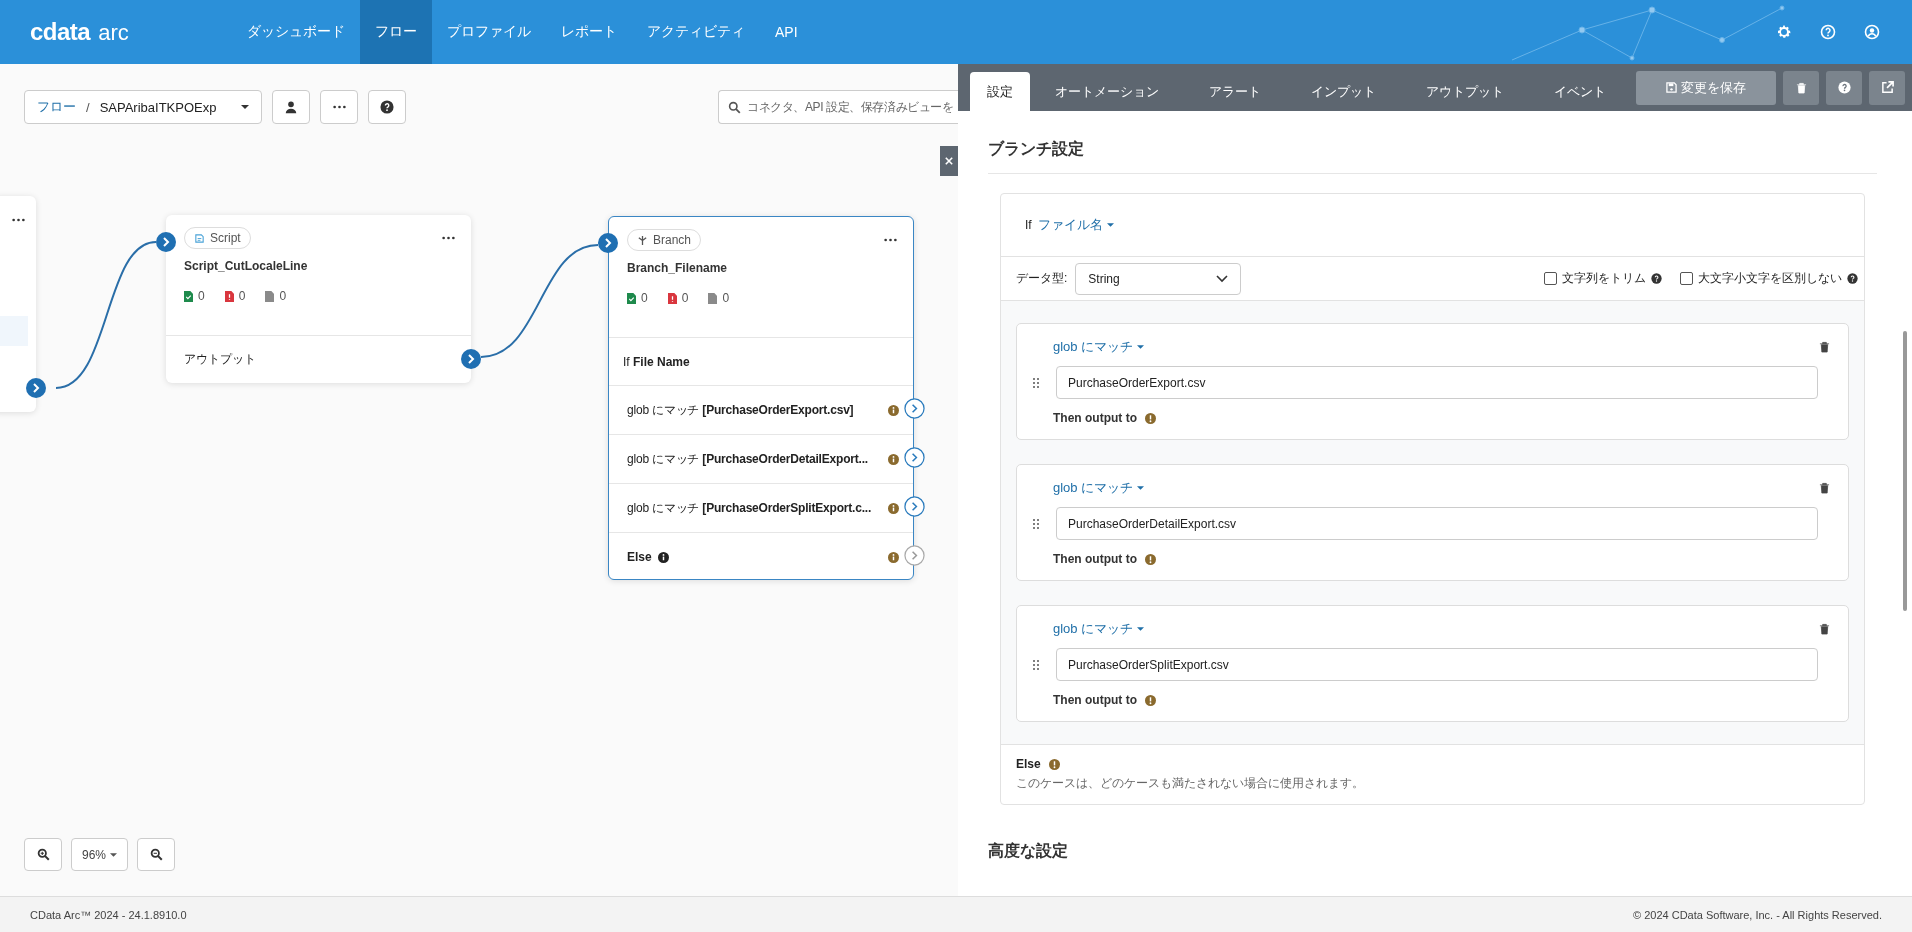 The image size is (1912, 932). What do you see at coordinates (631, 298) in the screenshot?
I see `success-file-icon` at bounding box center [631, 298].